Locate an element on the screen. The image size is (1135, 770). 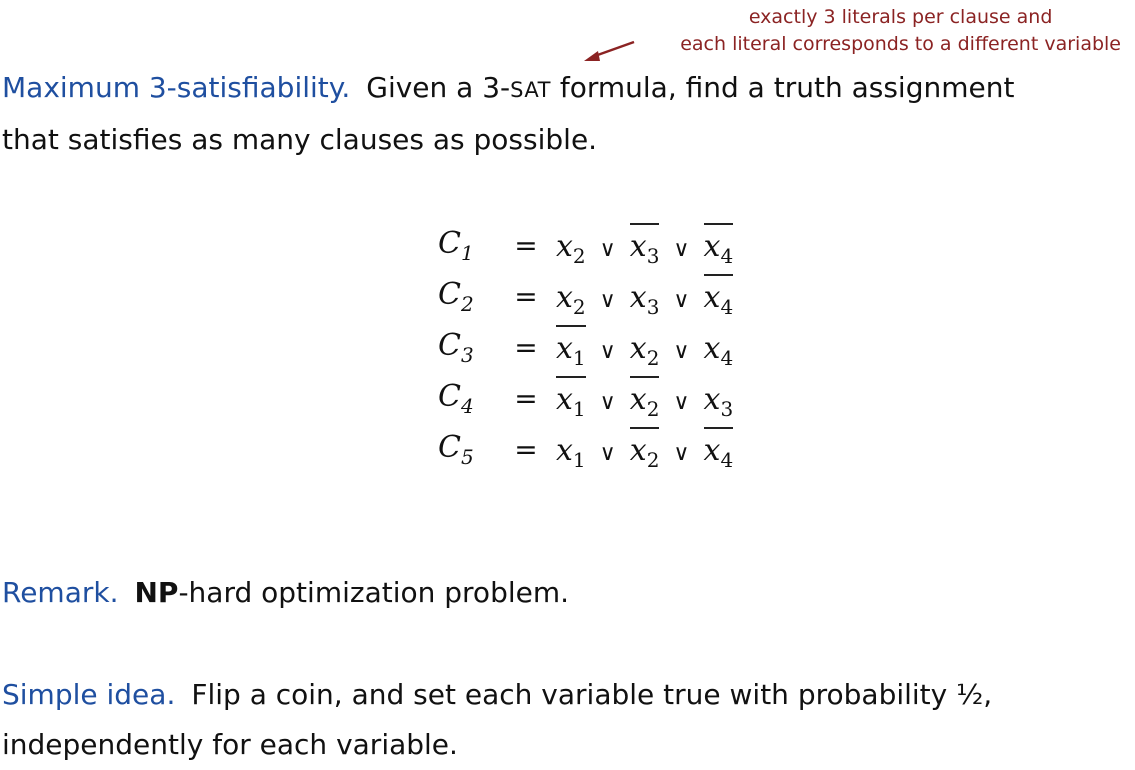
clause-name: C3 is located at coordinates (467, 347).